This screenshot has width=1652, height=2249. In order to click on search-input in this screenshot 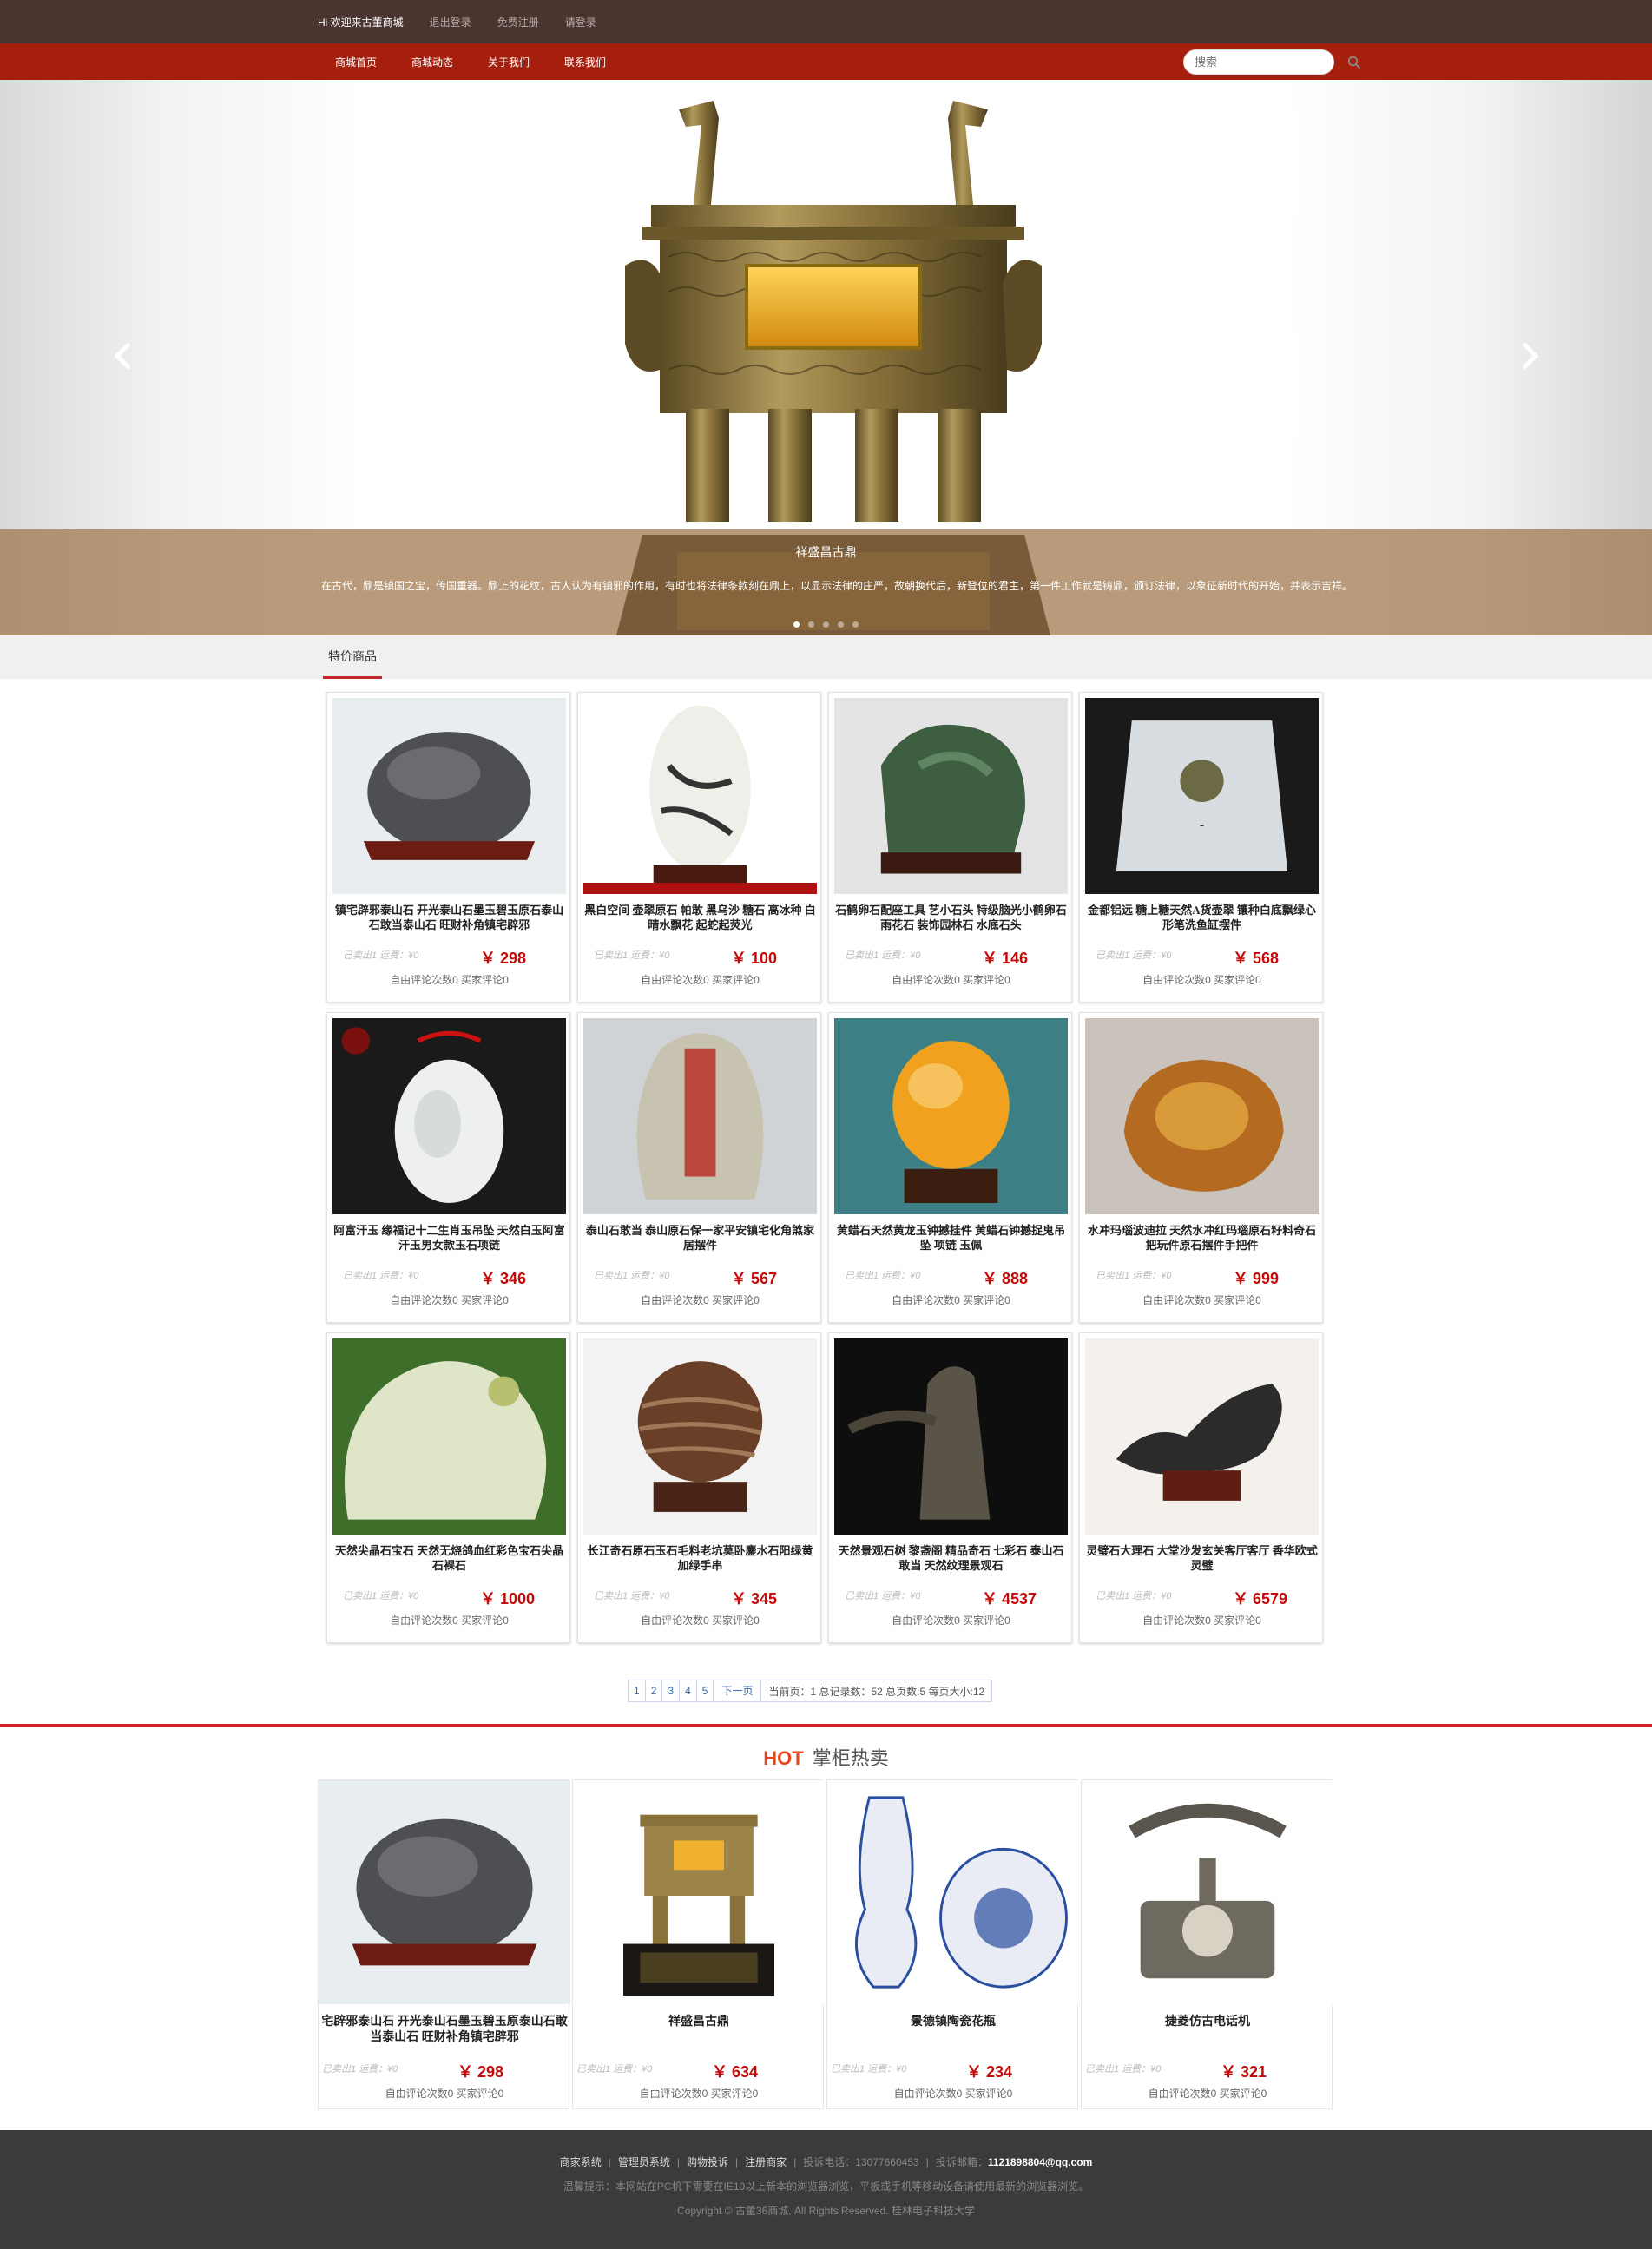, I will do `click(1265, 62)`.